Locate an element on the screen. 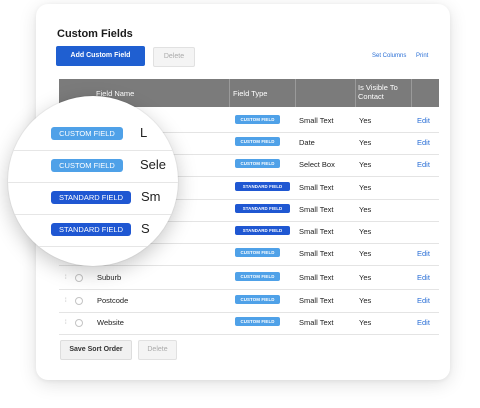 This screenshot has height=408, width=480. delete-button: Delete is located at coordinates (174, 57).